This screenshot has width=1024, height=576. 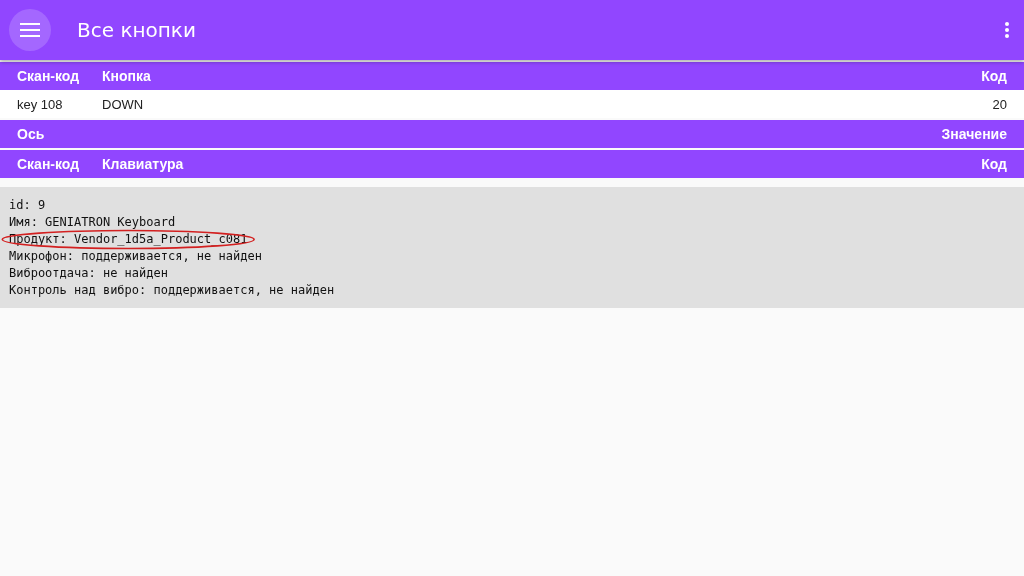 I want to click on info-line: id: 9, so click(x=27, y=205).